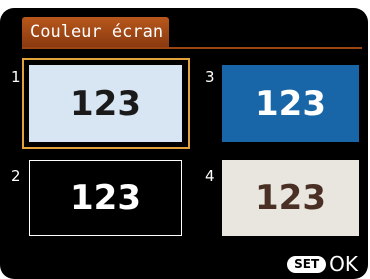 This screenshot has height=279, width=370. What do you see at coordinates (343, 264) in the screenshot?
I see `ok-label: OK` at bounding box center [343, 264].